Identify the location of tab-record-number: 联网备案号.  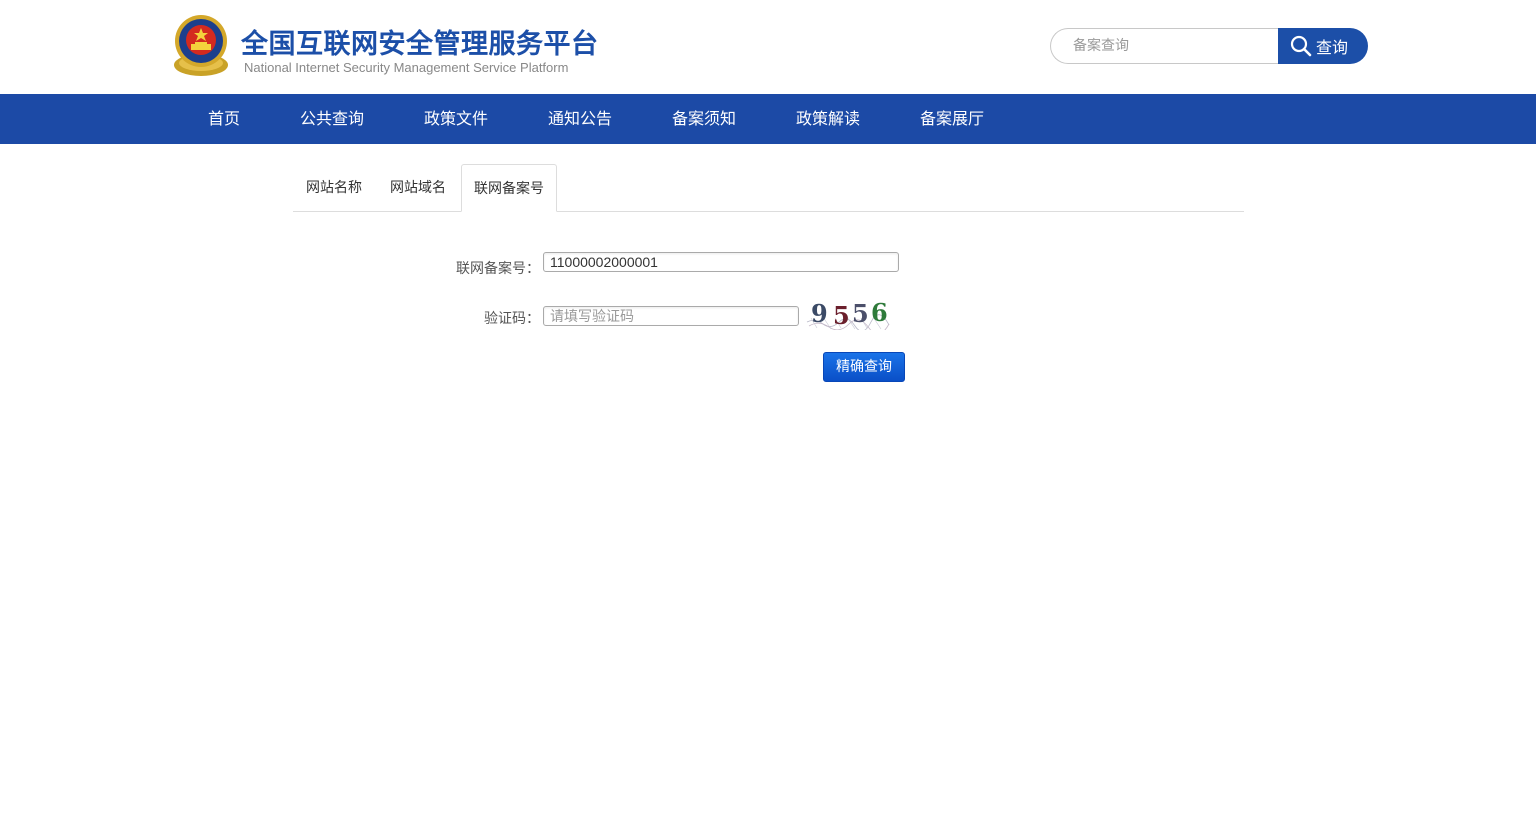
(509, 188).